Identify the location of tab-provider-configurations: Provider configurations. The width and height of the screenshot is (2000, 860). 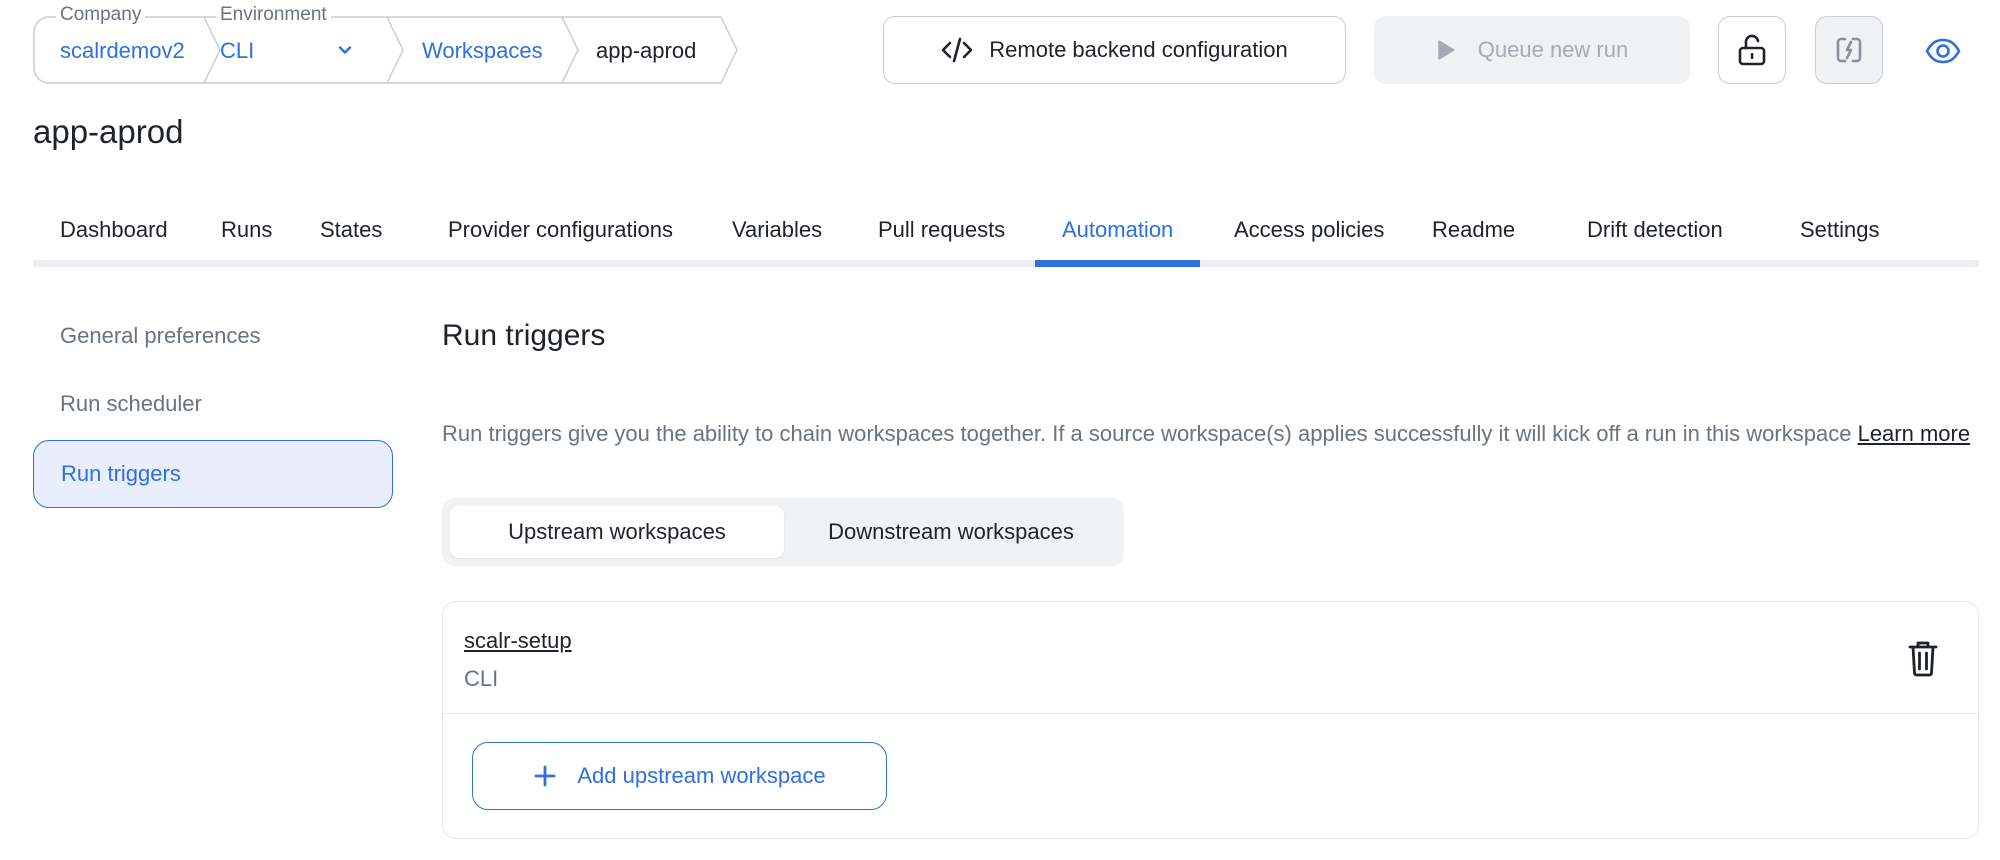
(560, 233).